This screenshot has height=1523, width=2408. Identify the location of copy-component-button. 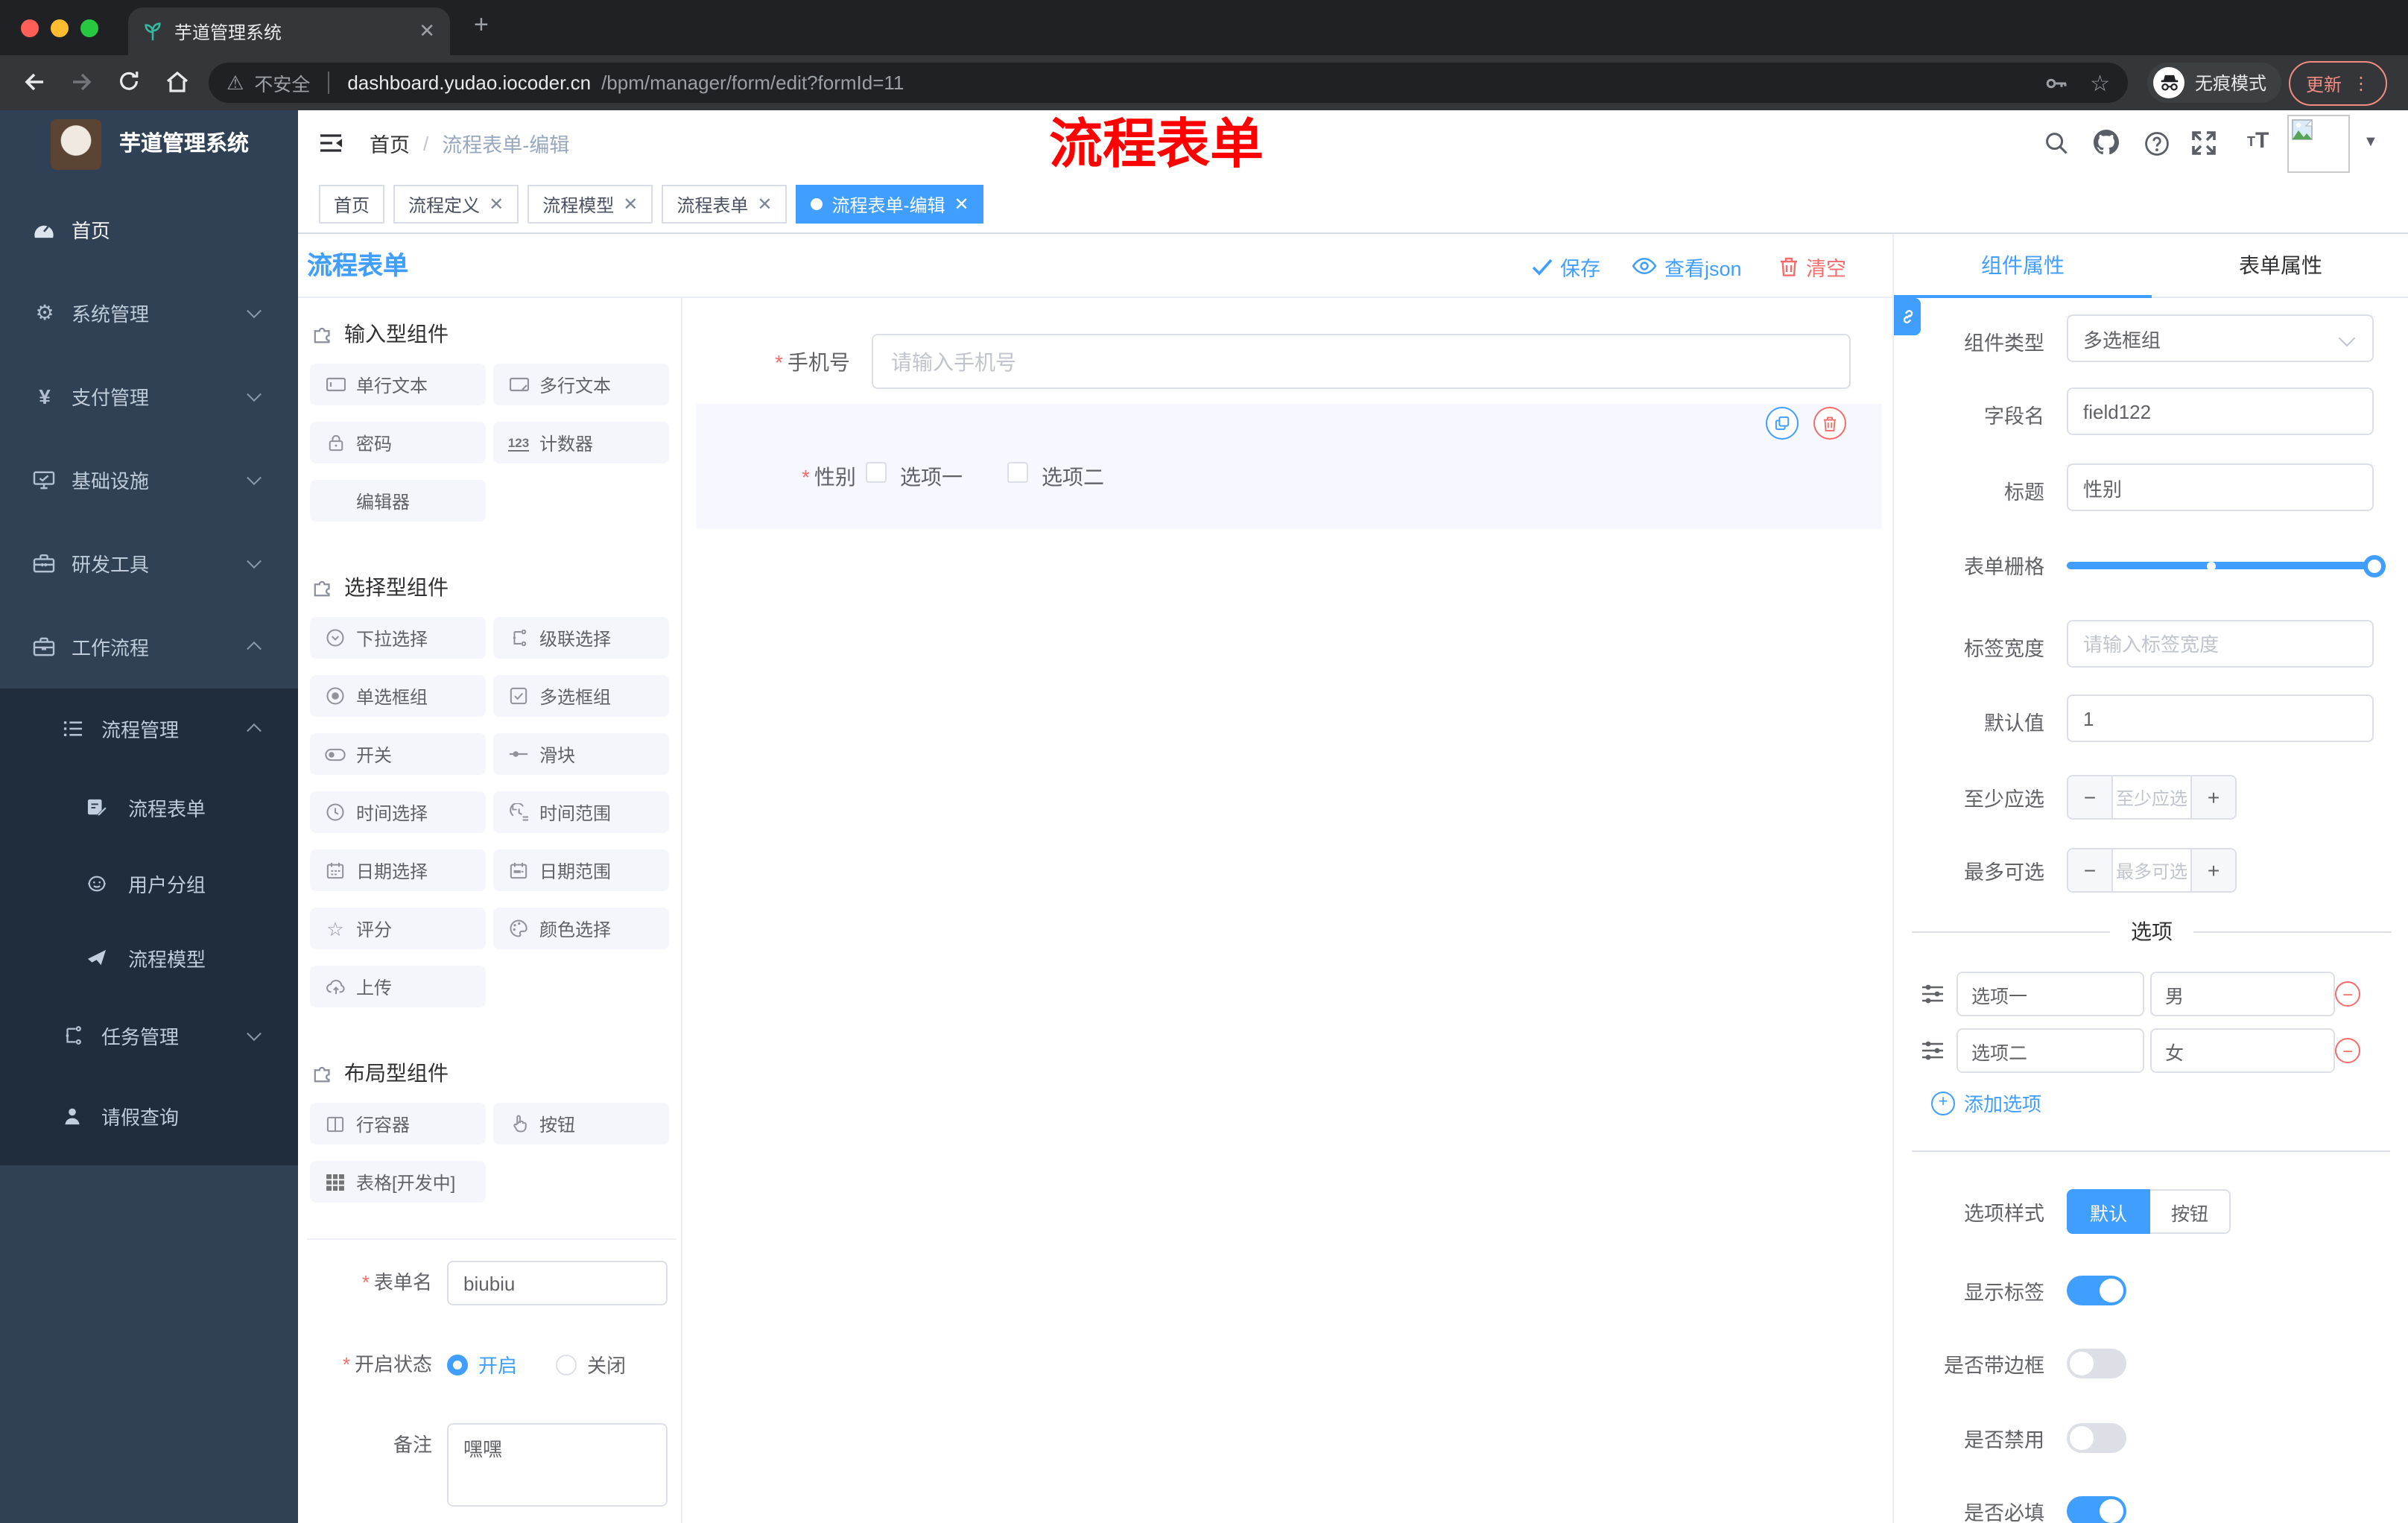
(1782, 424).